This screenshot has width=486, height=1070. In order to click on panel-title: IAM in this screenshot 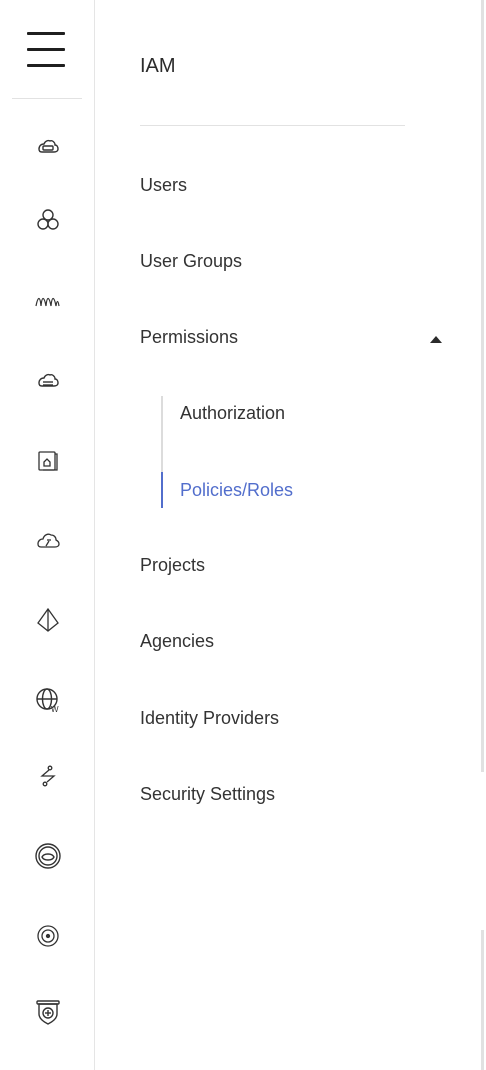, I will do `click(158, 66)`.